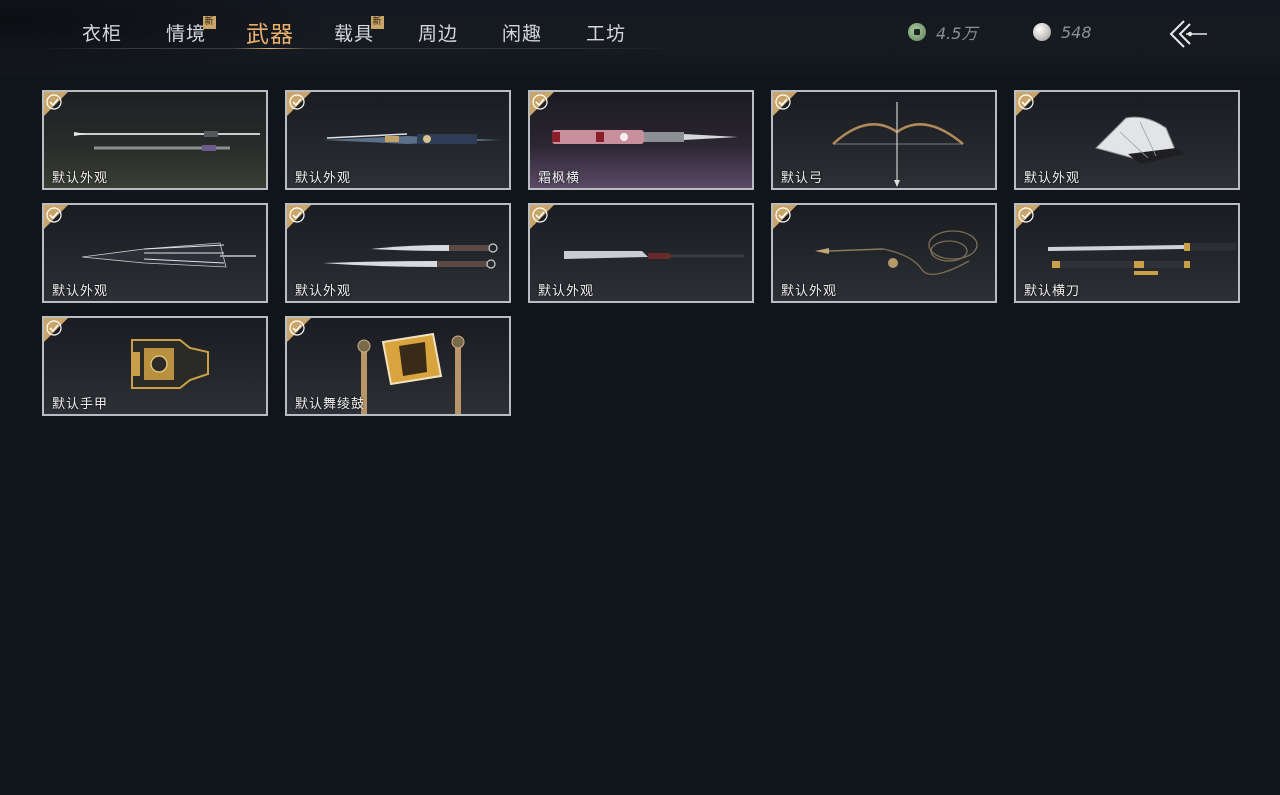 This screenshot has height=795, width=1280. What do you see at coordinates (270, 35) in the screenshot?
I see `tab-label: 武器` at bounding box center [270, 35].